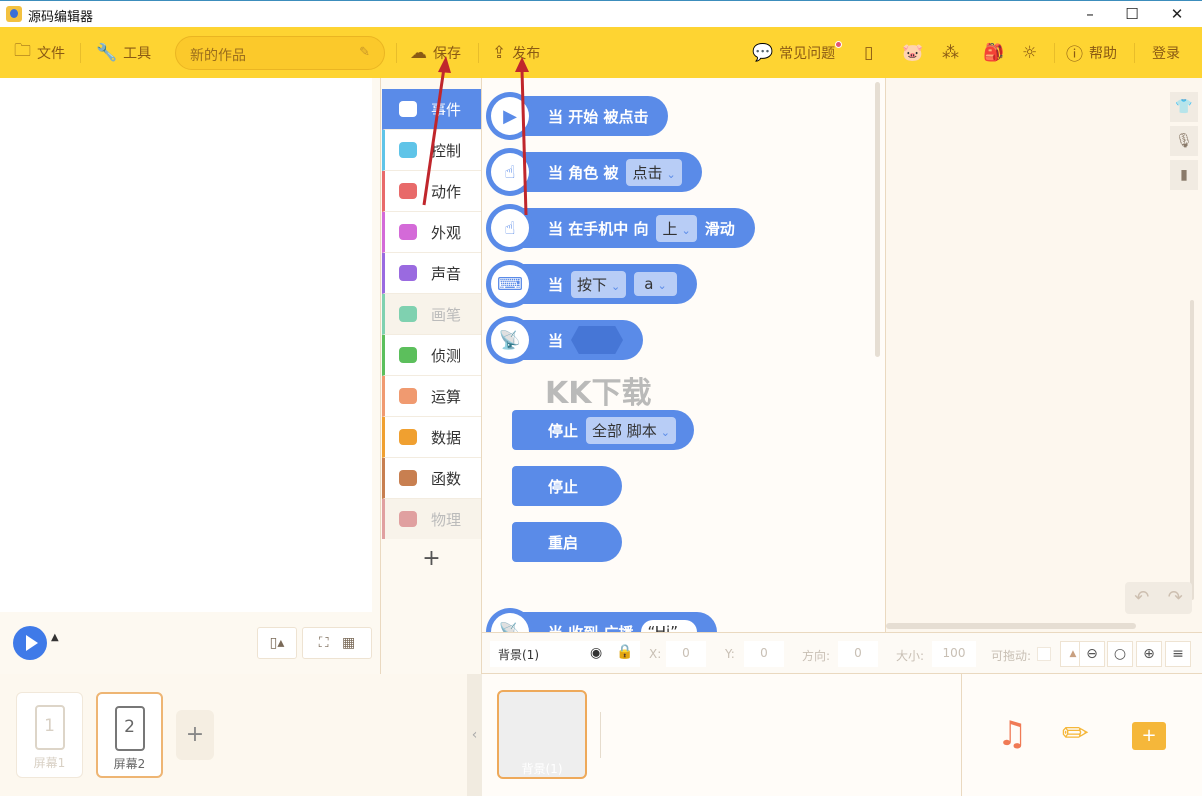  I want to click on phone-button: ▯, so click(868, 52).